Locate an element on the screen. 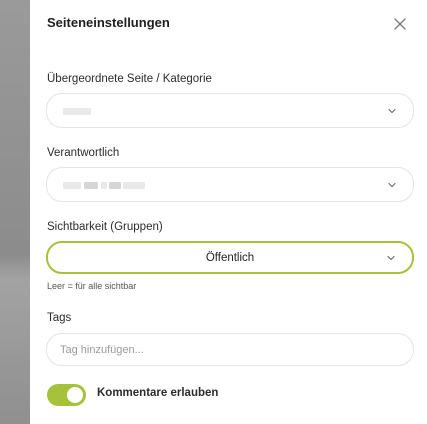 The width and height of the screenshot is (427, 424). owner-select is located at coordinates (230, 184).